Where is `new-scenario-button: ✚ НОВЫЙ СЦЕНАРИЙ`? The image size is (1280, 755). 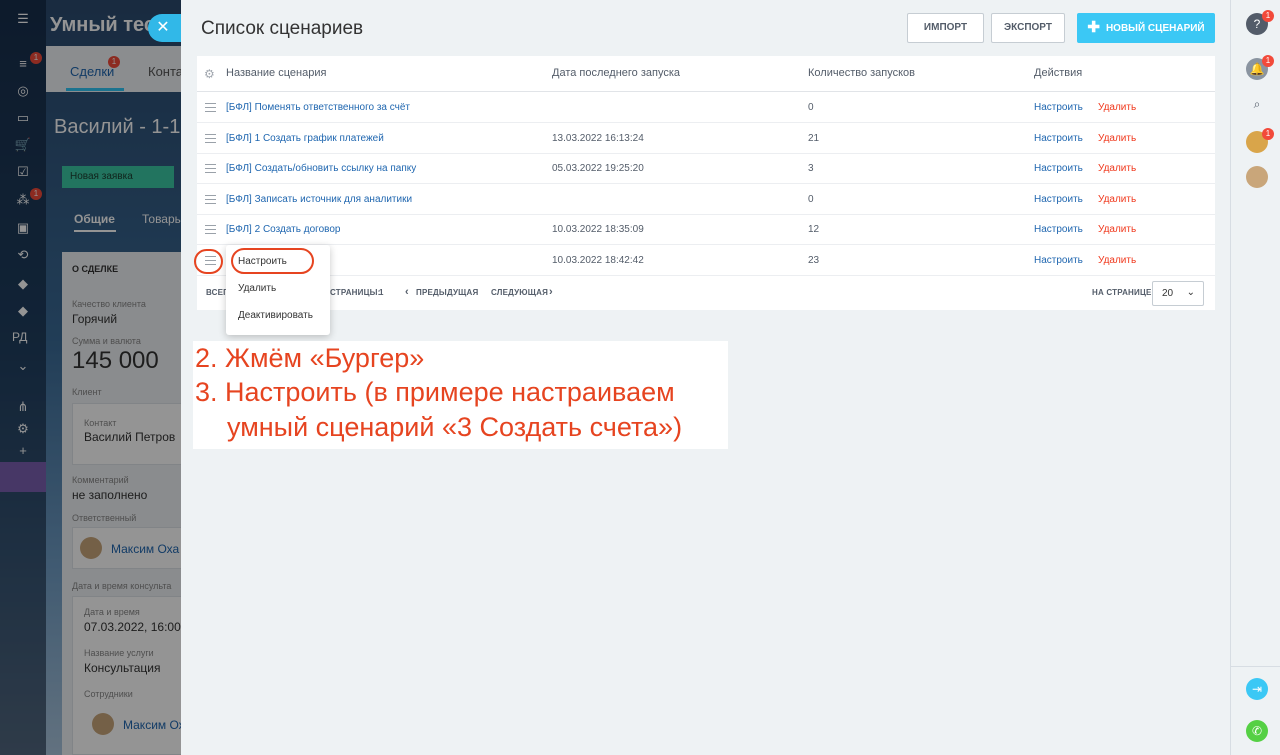
new-scenario-button: ✚ НОВЫЙ СЦЕНАРИЙ is located at coordinates (1146, 28).